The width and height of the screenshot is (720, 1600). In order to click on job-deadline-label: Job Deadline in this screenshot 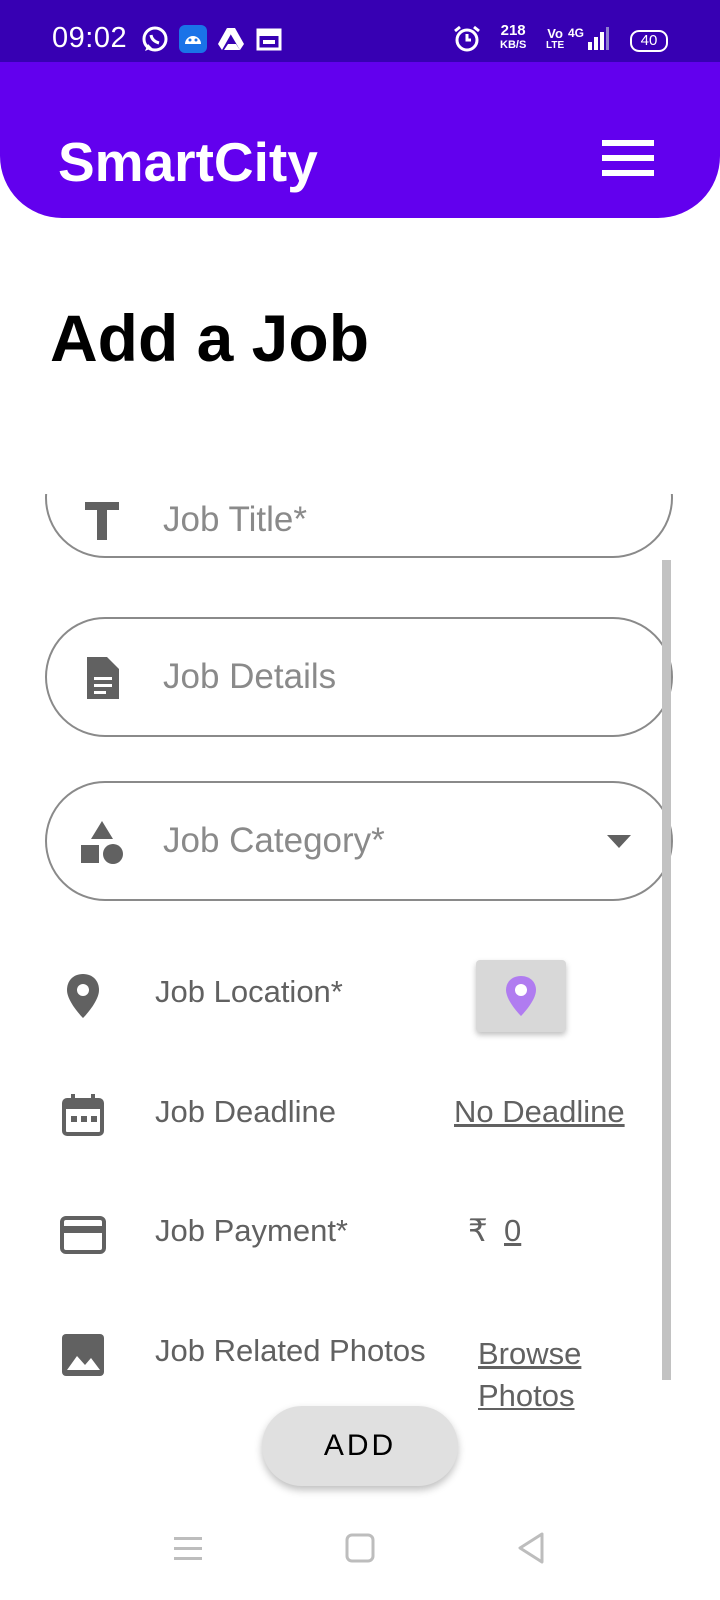, I will do `click(245, 1111)`.